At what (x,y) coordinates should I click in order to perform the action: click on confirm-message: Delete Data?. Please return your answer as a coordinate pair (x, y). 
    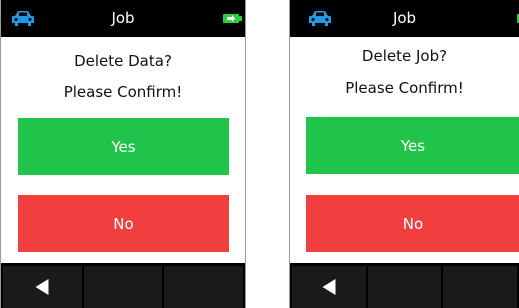
    Looking at the image, I should click on (123, 61).